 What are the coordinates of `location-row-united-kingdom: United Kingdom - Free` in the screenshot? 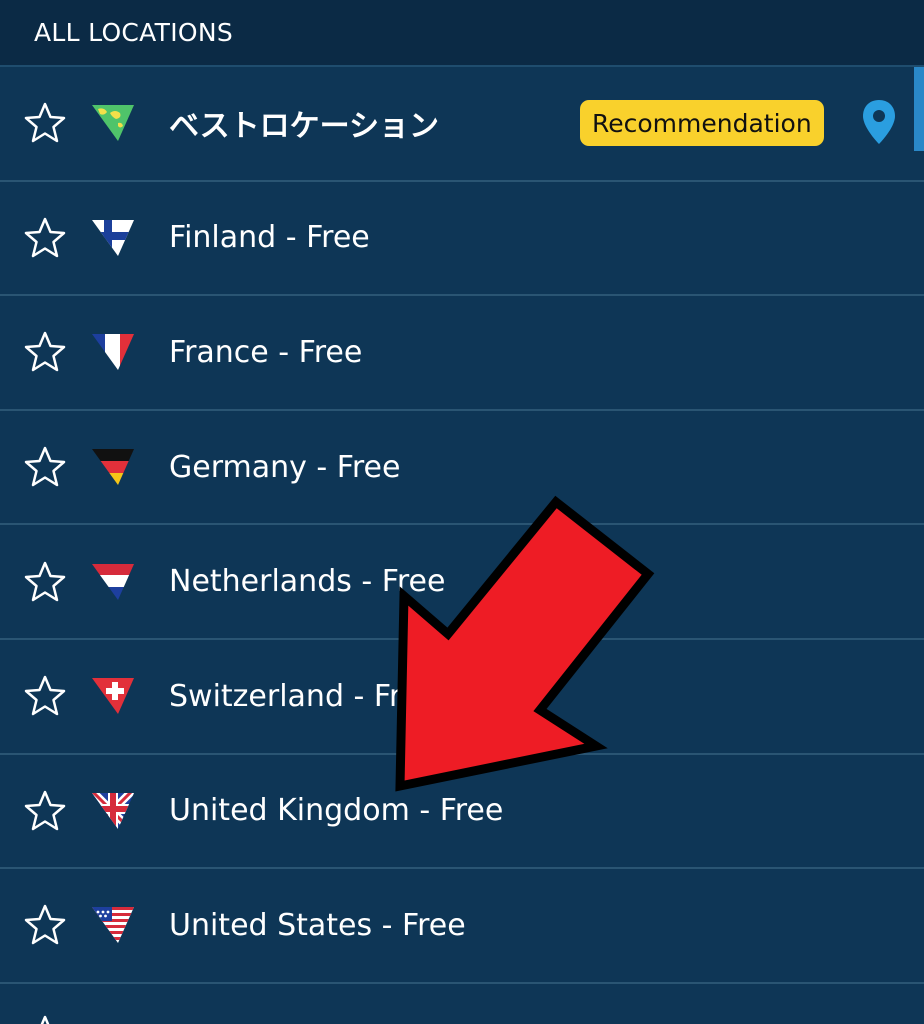 It's located at (462, 812).